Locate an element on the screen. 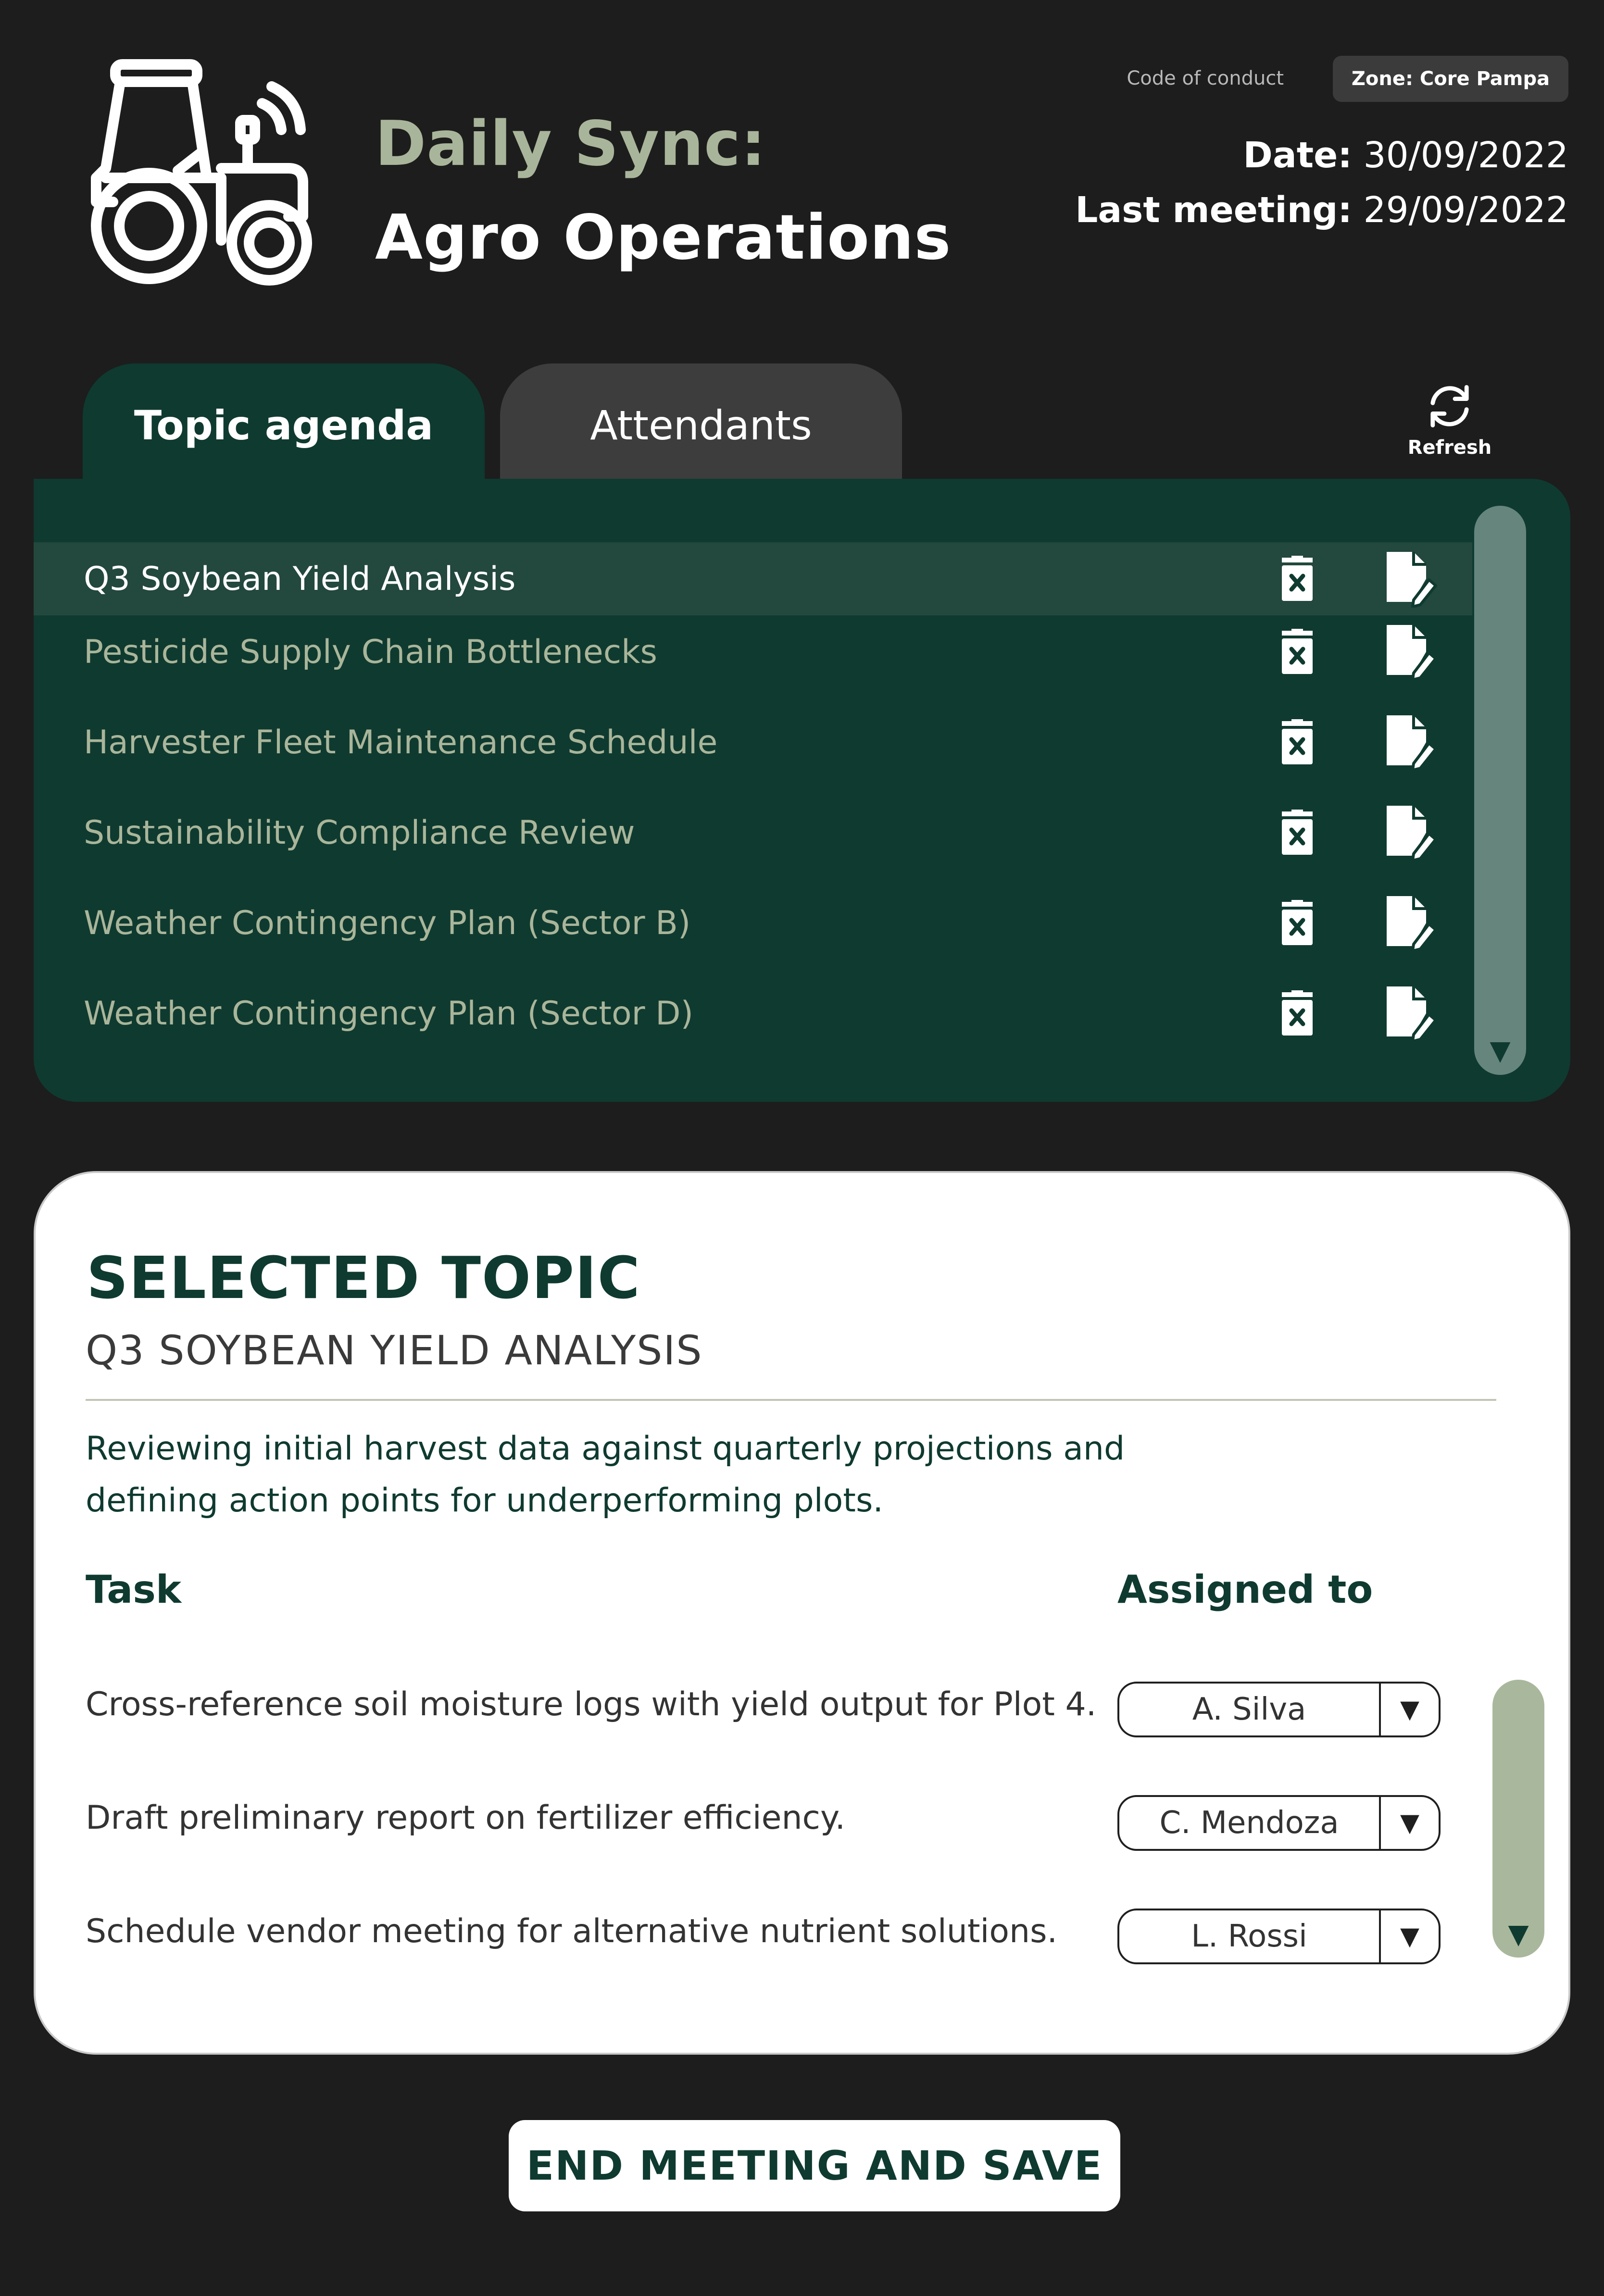  assignee-value: L. Rossi is located at coordinates (1249, 1936).